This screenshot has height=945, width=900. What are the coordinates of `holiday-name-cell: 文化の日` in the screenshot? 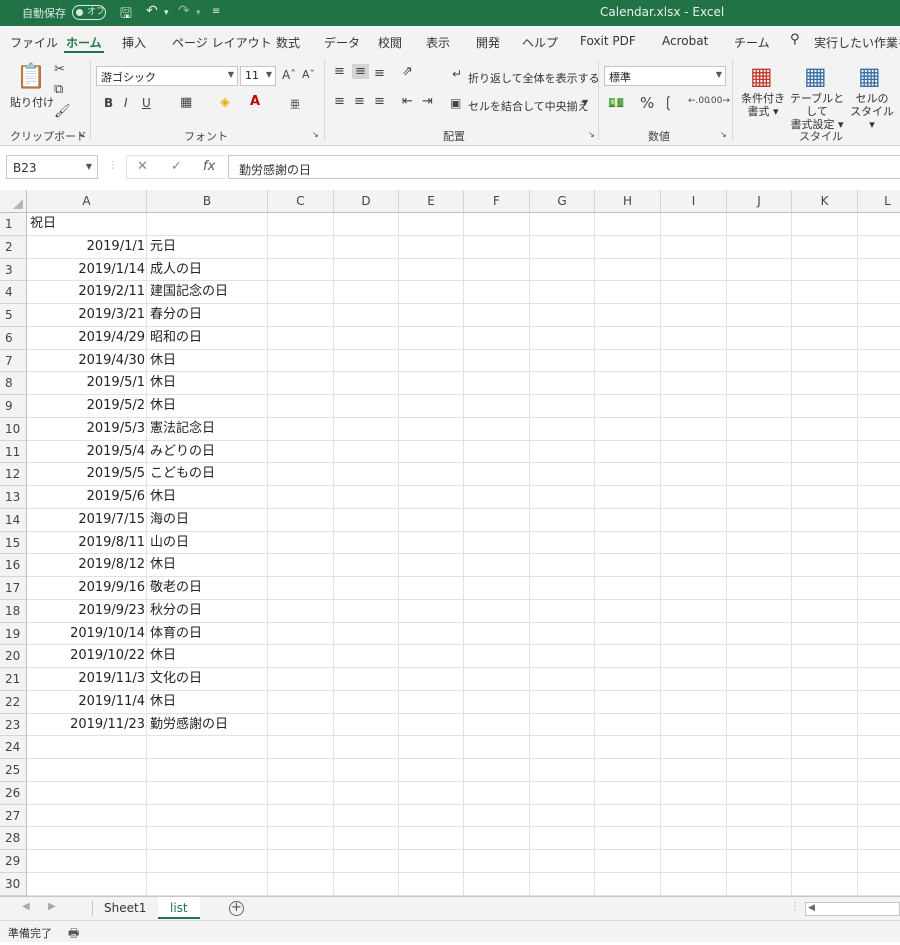 It's located at (209, 679).